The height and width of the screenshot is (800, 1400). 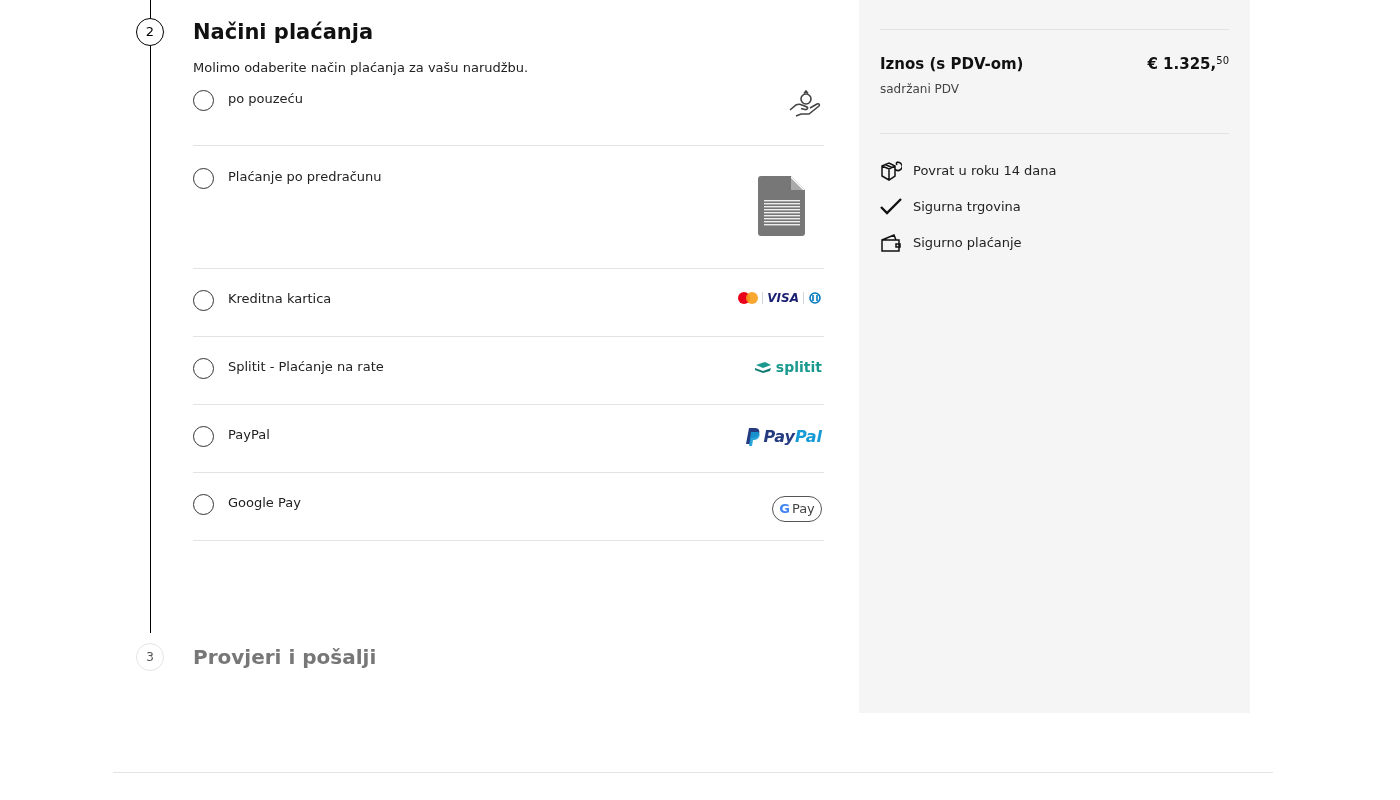 What do you see at coordinates (798, 366) in the screenshot?
I see `splitit-logo-text: splitit` at bounding box center [798, 366].